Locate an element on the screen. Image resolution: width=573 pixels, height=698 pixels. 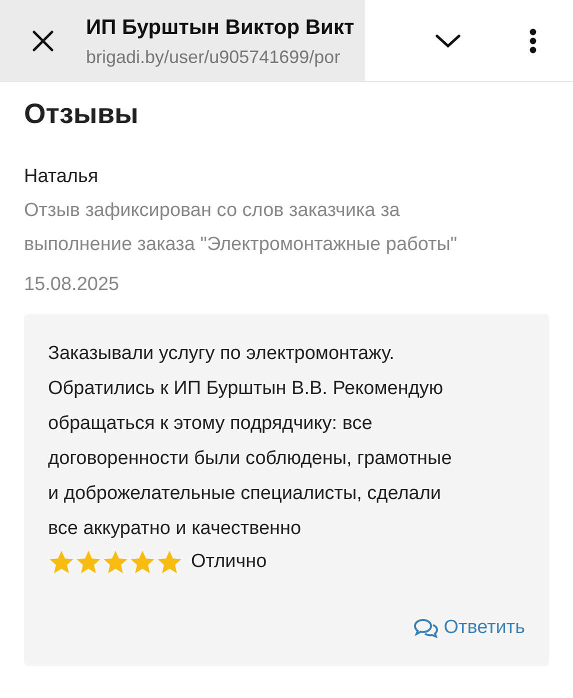
page-url: brigadi.by/user/u905741699/por is located at coordinates (214, 57).